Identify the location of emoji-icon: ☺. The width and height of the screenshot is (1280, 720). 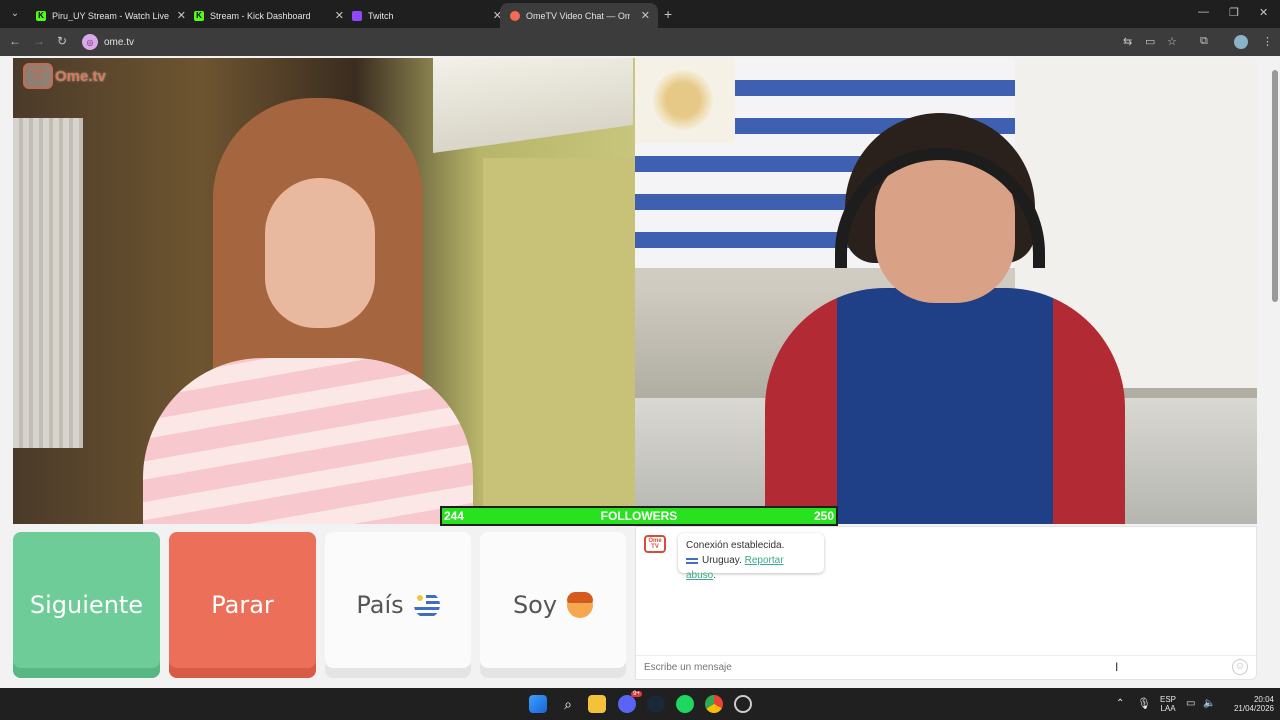
(1240, 667).